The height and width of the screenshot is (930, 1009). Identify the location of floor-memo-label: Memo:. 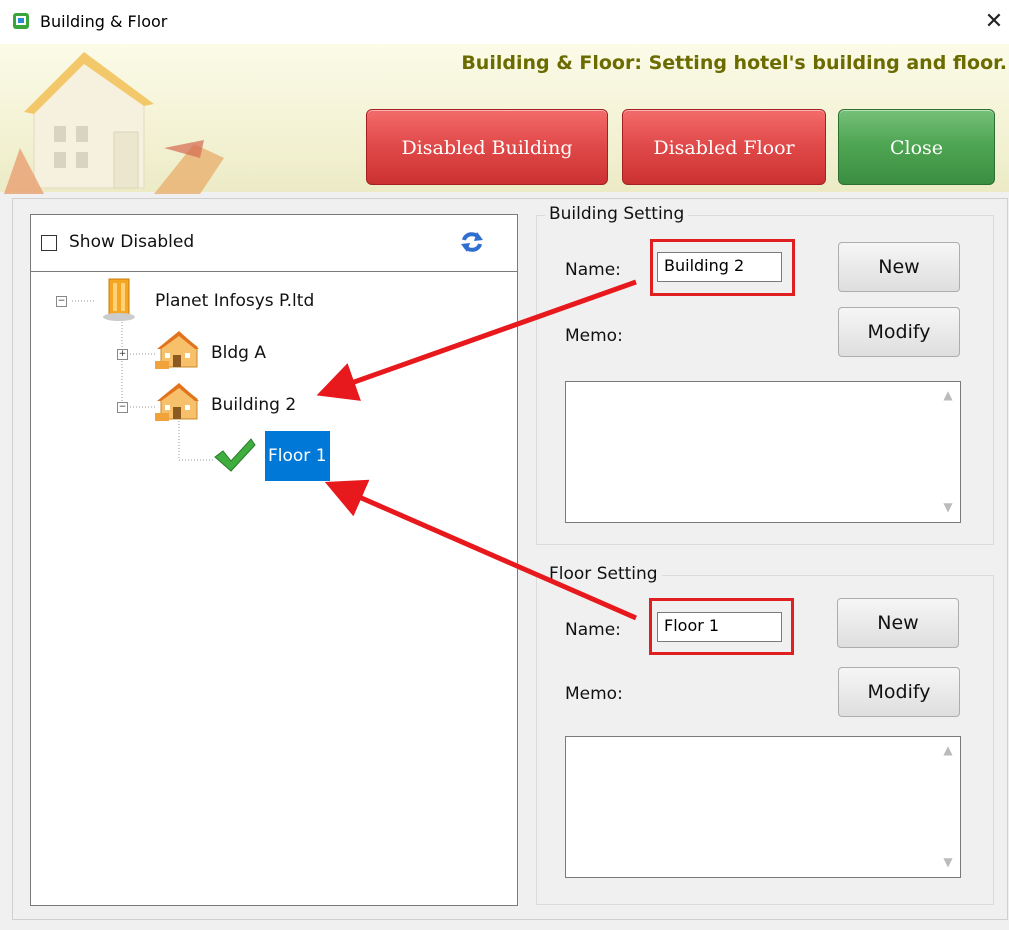
(594, 694).